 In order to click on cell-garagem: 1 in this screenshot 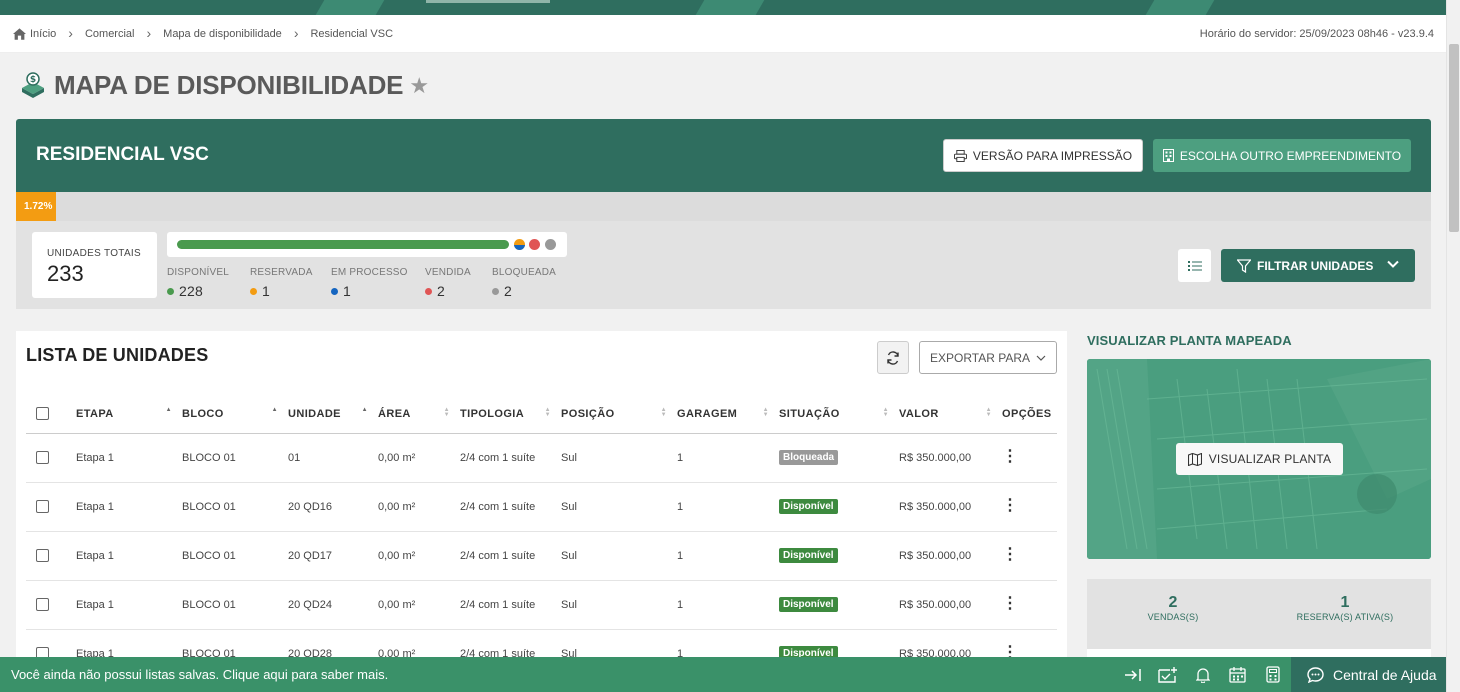, I will do `click(728, 556)`.